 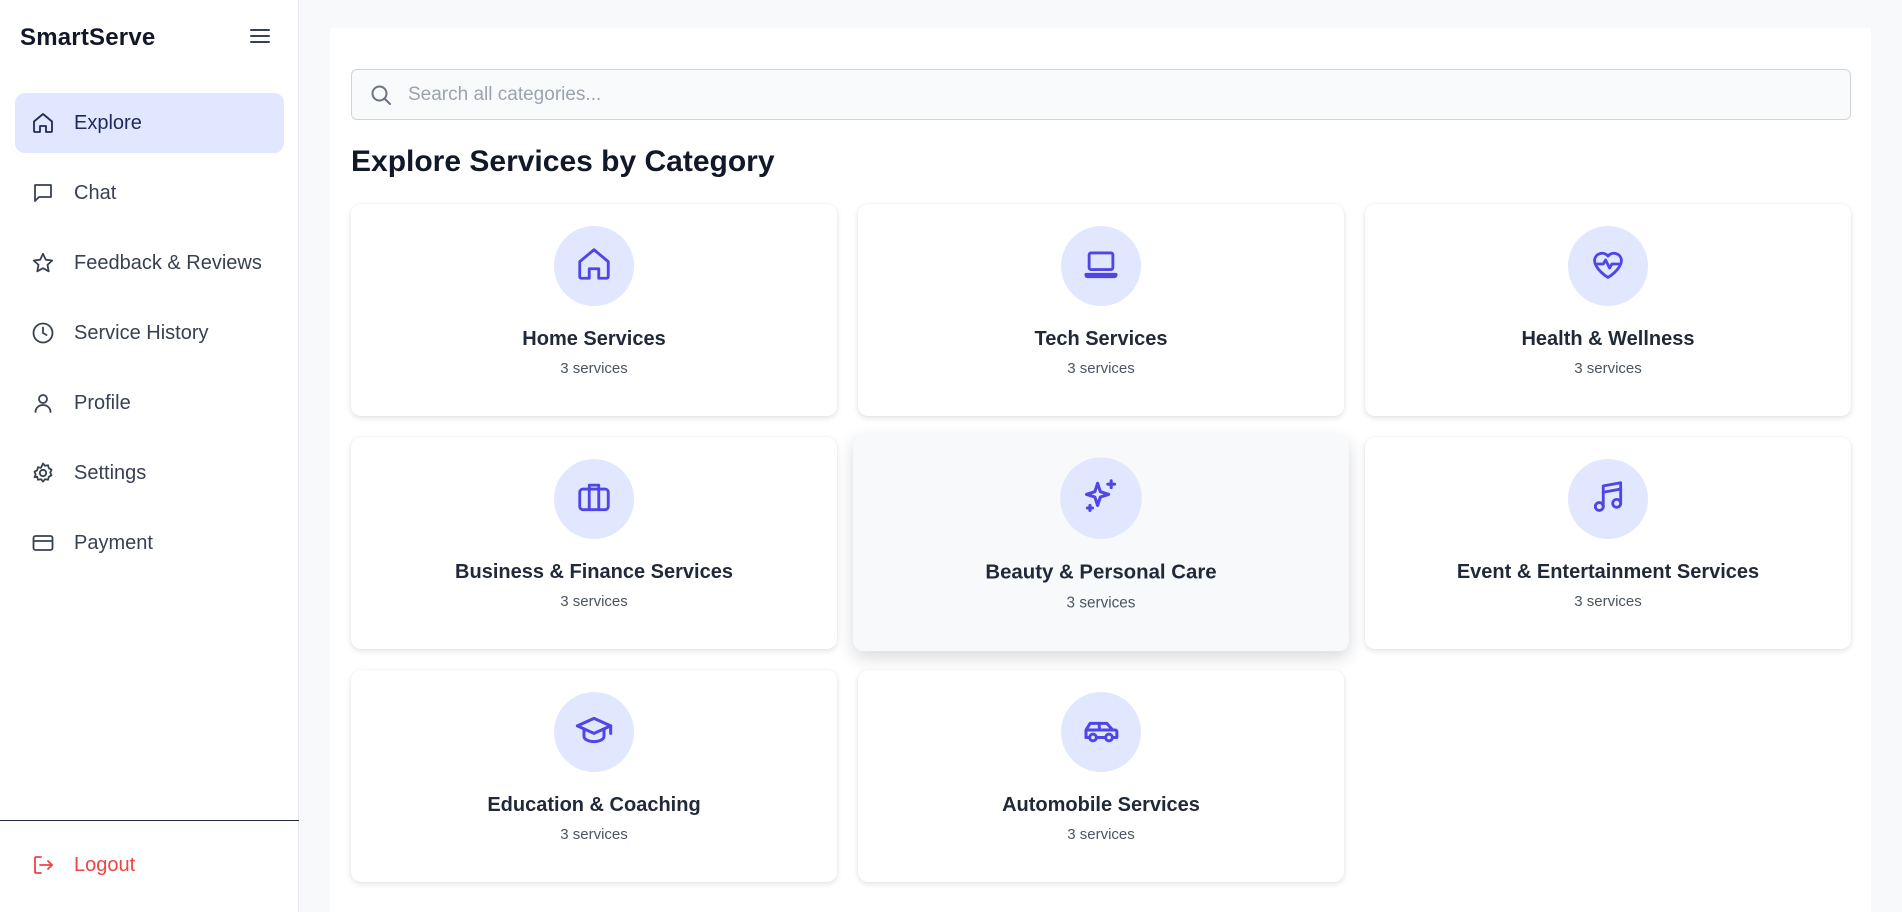 I want to click on search-bar, so click(x=1101, y=94).